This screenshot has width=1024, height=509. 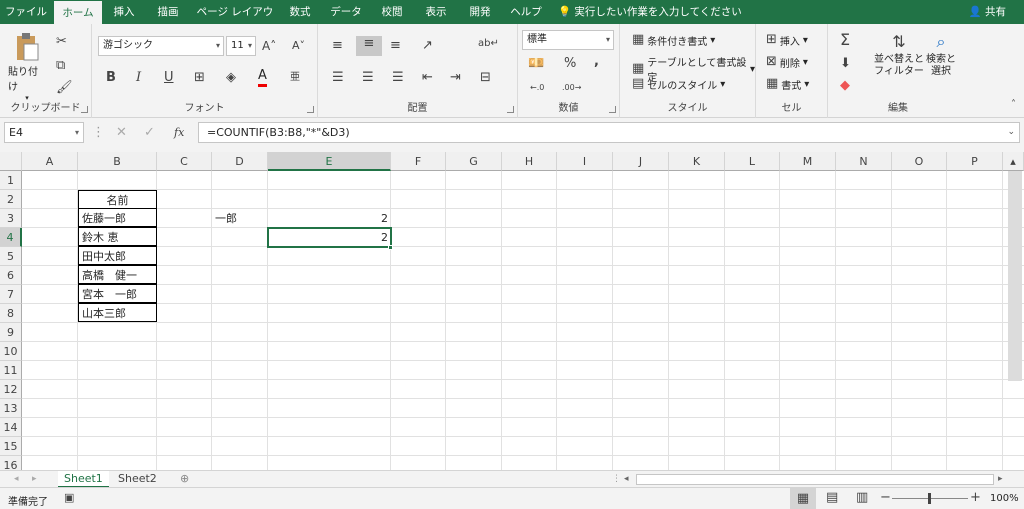 I want to click on format-painter-icon: 🖌, so click(x=64, y=88).